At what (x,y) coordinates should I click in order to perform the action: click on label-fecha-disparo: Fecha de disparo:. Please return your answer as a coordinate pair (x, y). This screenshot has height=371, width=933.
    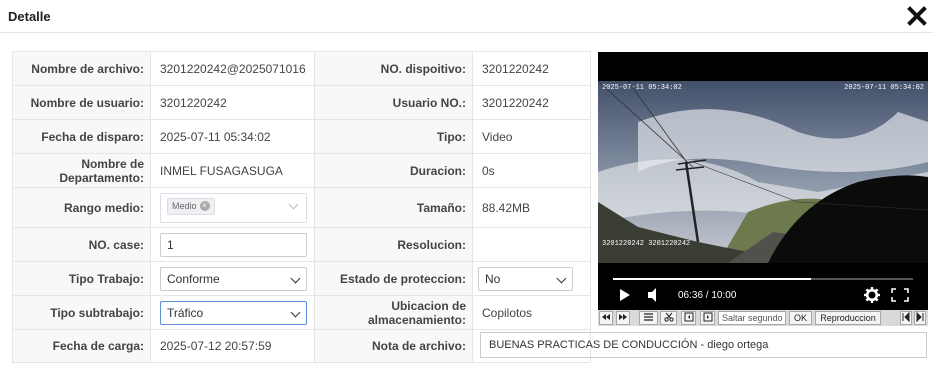
    Looking at the image, I should click on (81, 136).